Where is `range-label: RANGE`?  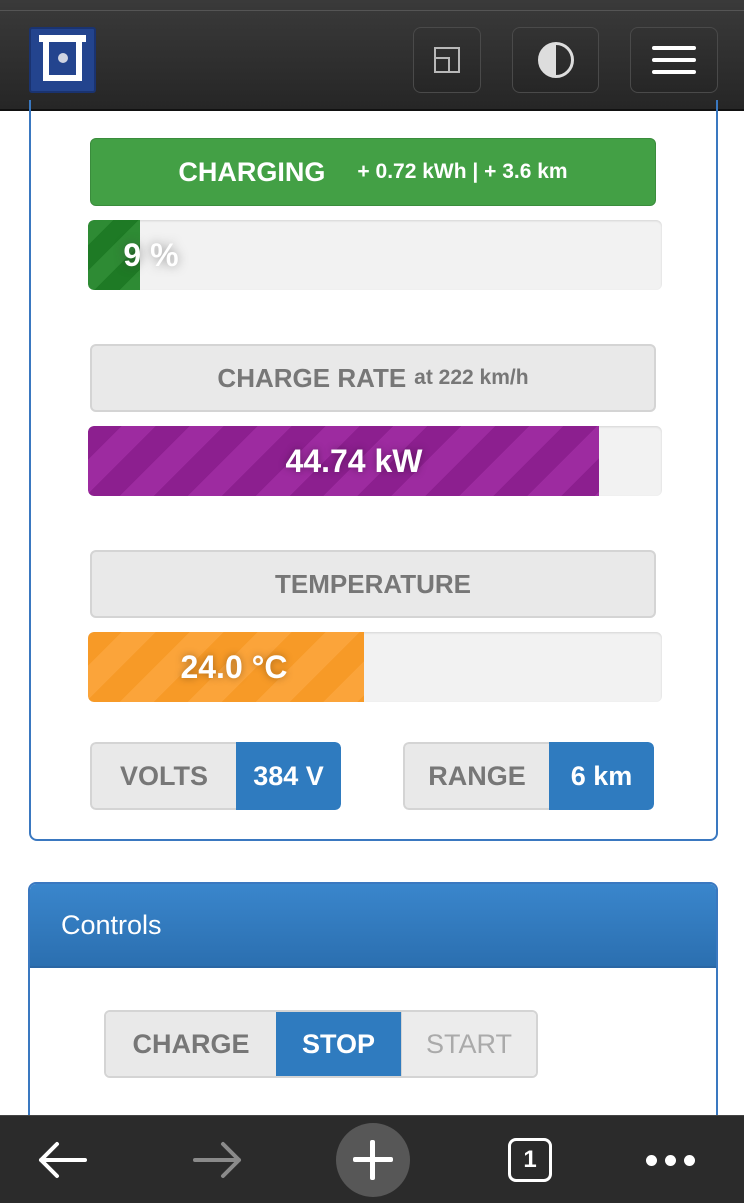 range-label: RANGE is located at coordinates (476, 776).